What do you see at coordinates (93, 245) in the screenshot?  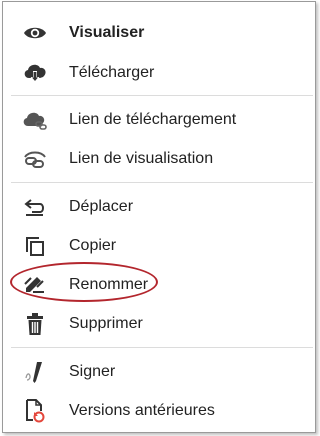 I see `menu-item-label: Copier` at bounding box center [93, 245].